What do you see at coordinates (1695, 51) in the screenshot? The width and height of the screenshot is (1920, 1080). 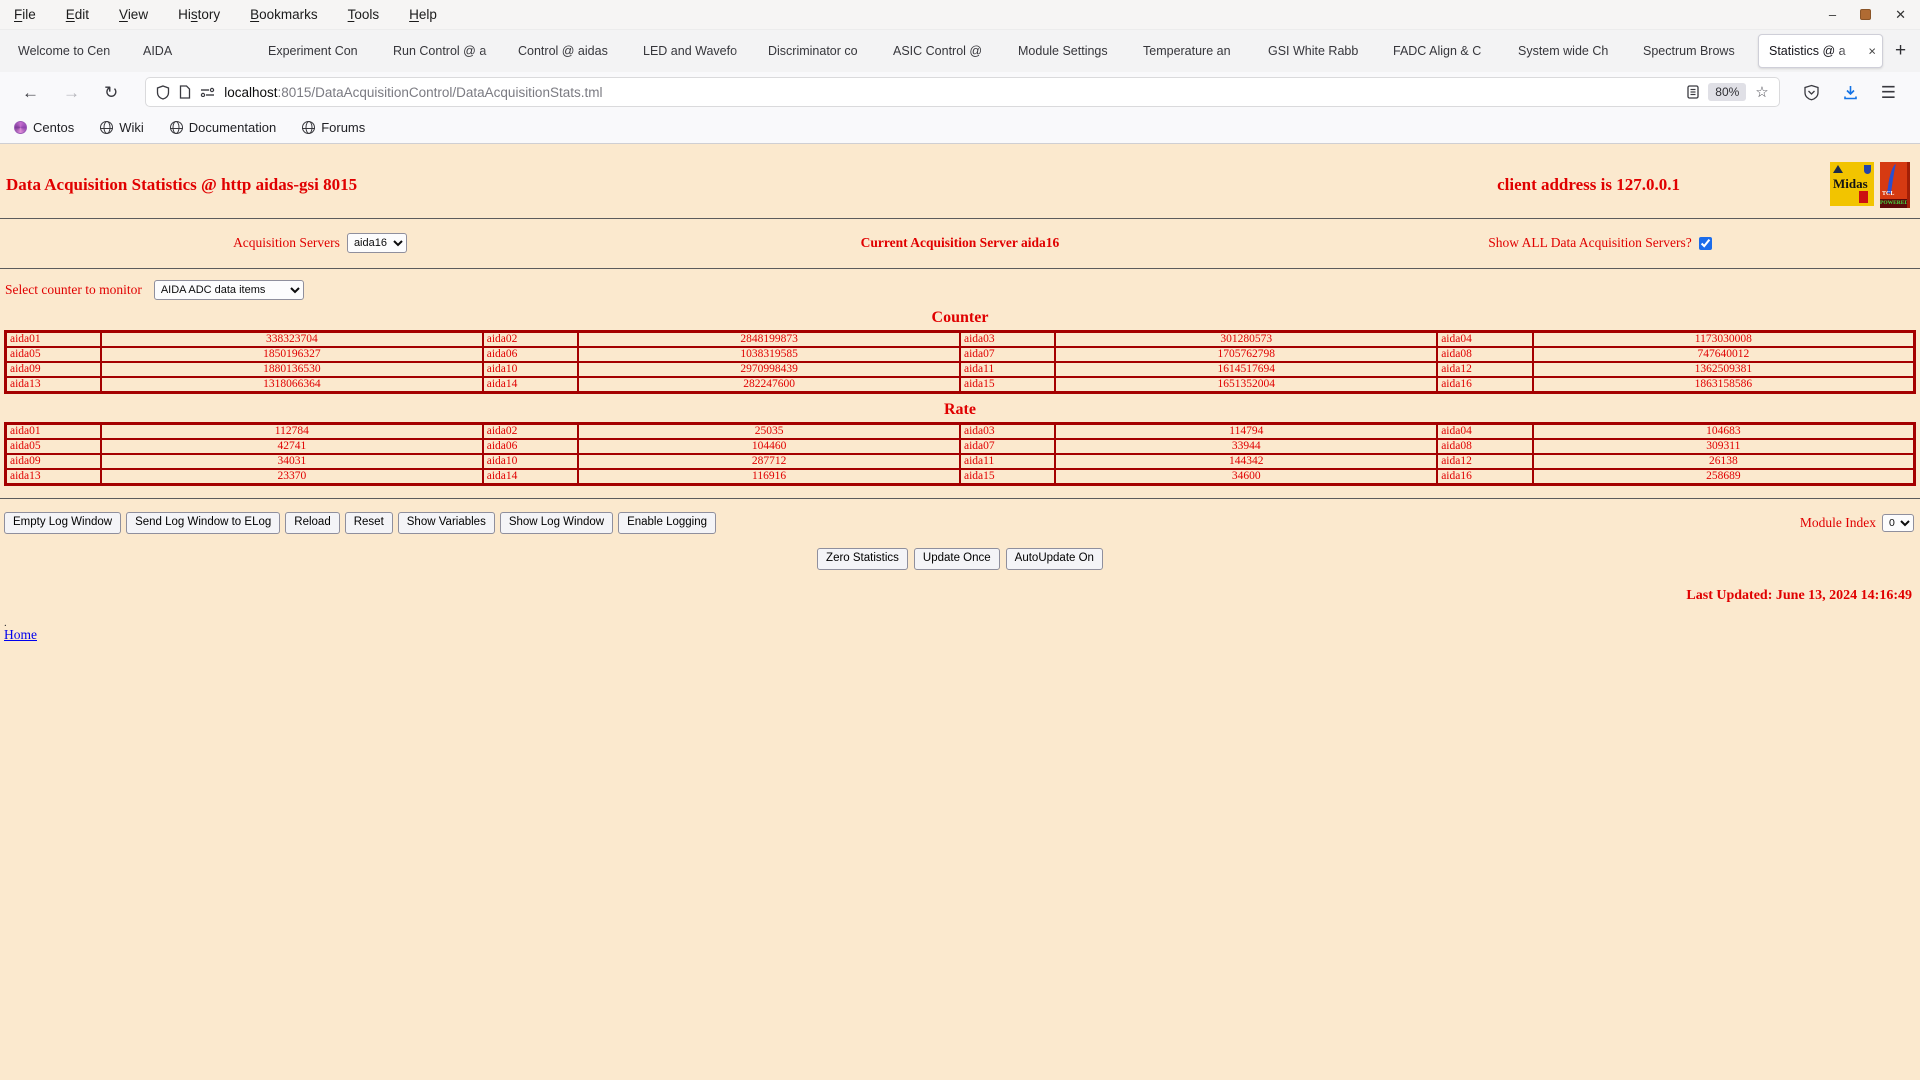 I see `tab-spectrum-brows: Spectrum Brows` at bounding box center [1695, 51].